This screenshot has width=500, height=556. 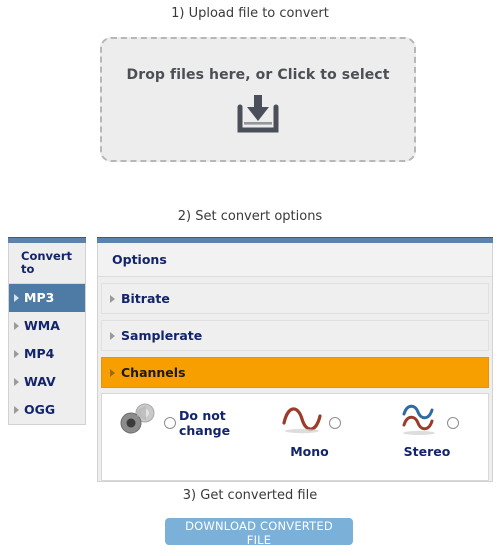 I want to click on sidebar-item-label: OGG, so click(x=40, y=410).